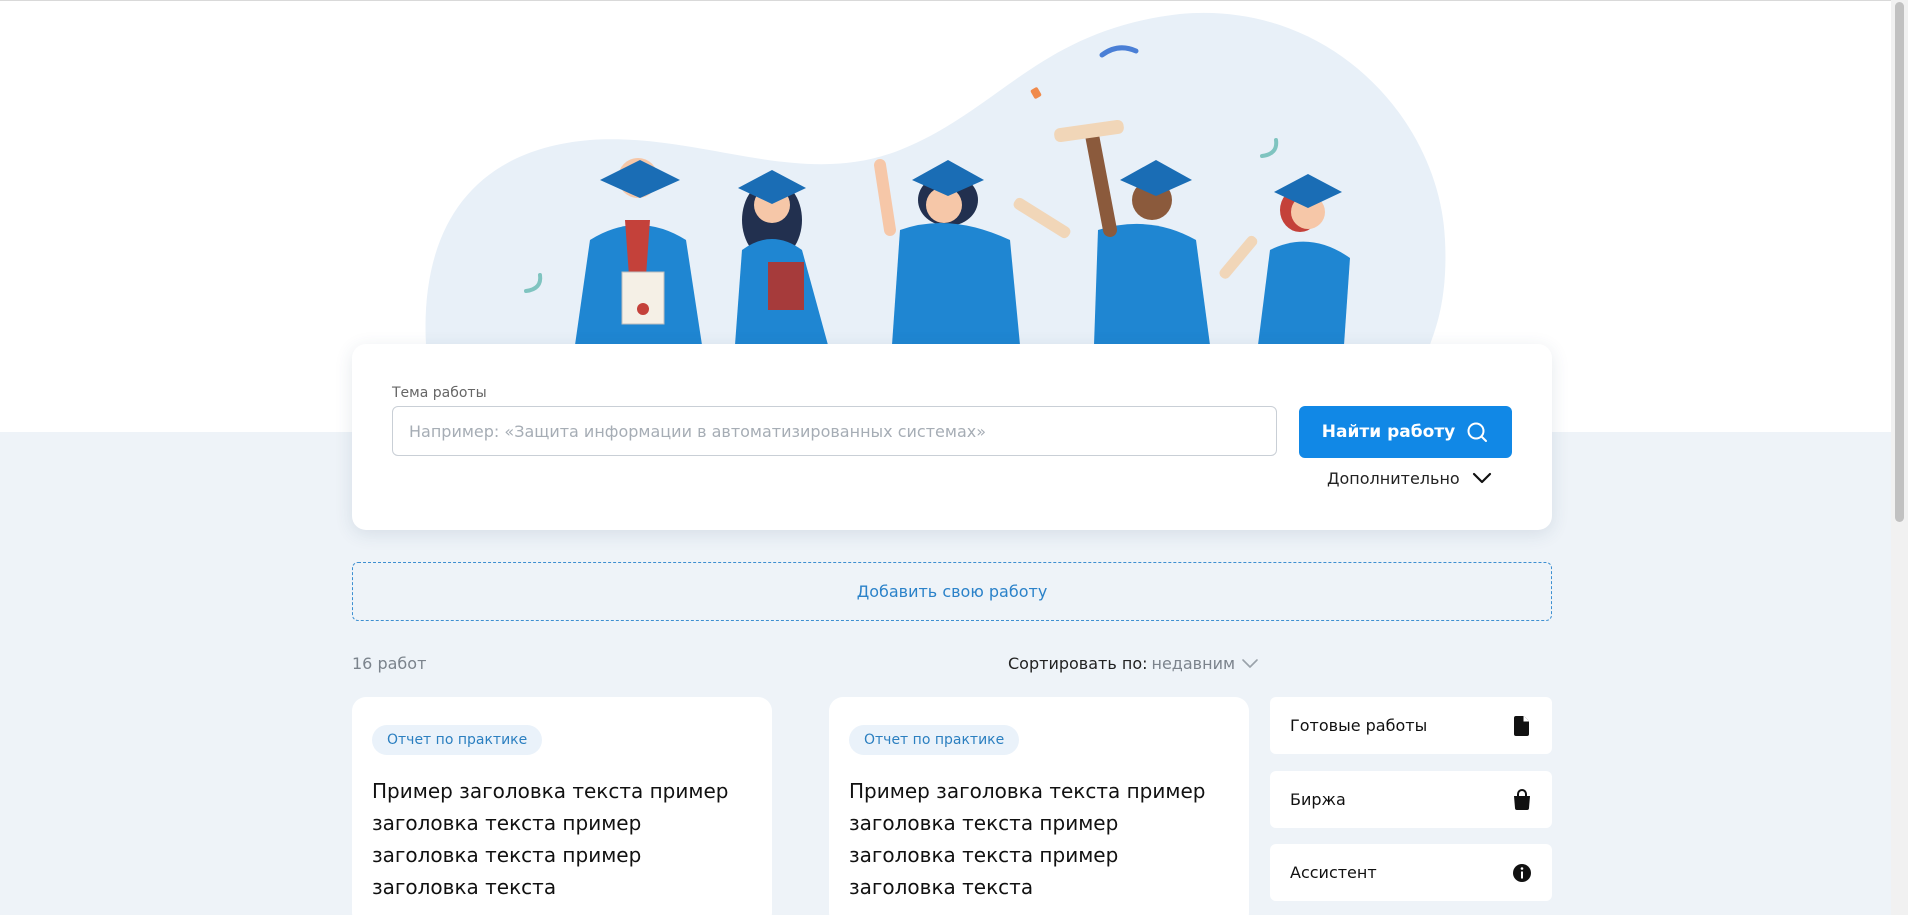 The height and width of the screenshot is (915, 1908). Describe the element at coordinates (1411, 799) in the screenshot. I see `sidebar-item-exchange: Биржа` at that location.